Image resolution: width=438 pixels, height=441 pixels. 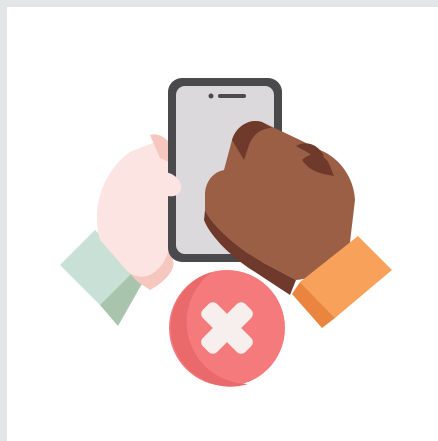 I want to click on phone-speaker, so click(x=232, y=96).